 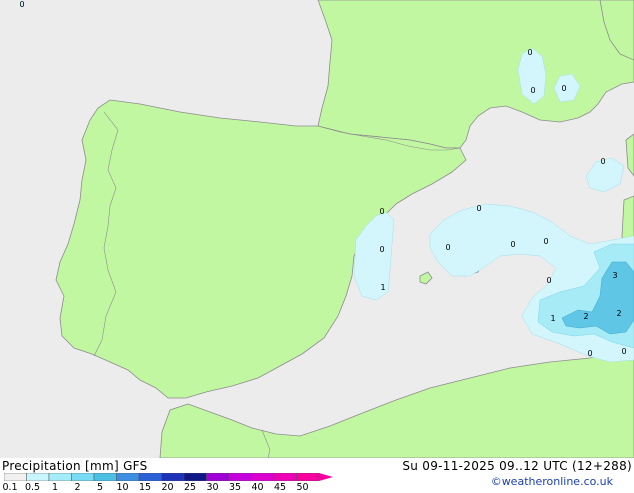 I want to click on map-title: Precipitation [mm] GFS, so click(x=75, y=466).